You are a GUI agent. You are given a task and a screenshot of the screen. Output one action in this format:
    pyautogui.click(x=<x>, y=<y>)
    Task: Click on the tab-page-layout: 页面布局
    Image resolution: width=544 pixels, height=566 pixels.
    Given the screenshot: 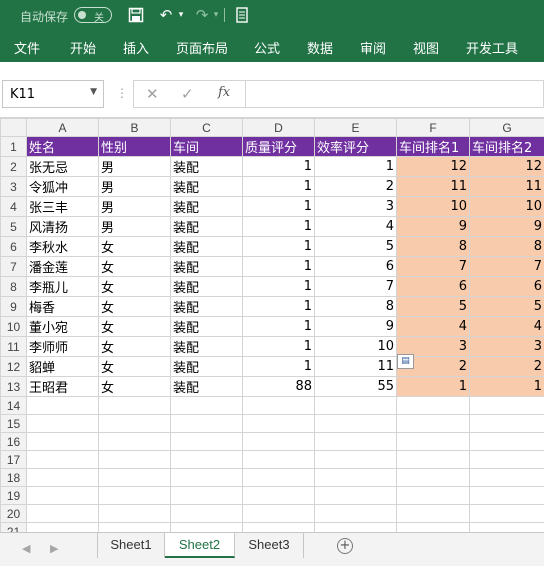 What is the action you would take?
    pyautogui.click(x=202, y=47)
    